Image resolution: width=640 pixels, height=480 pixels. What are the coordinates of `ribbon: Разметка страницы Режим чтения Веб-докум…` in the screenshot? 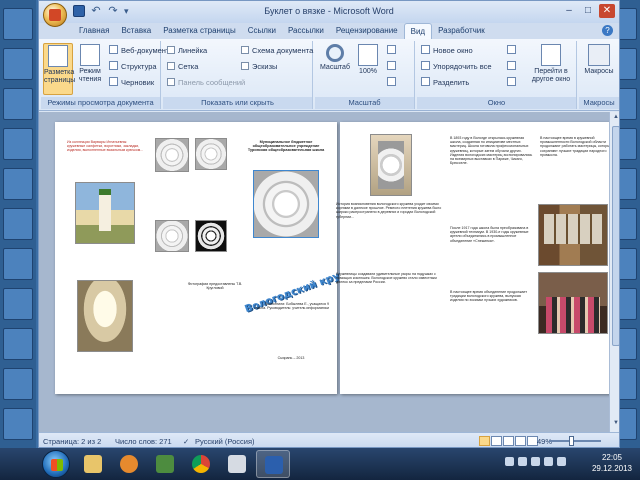 It's located at (329, 75).